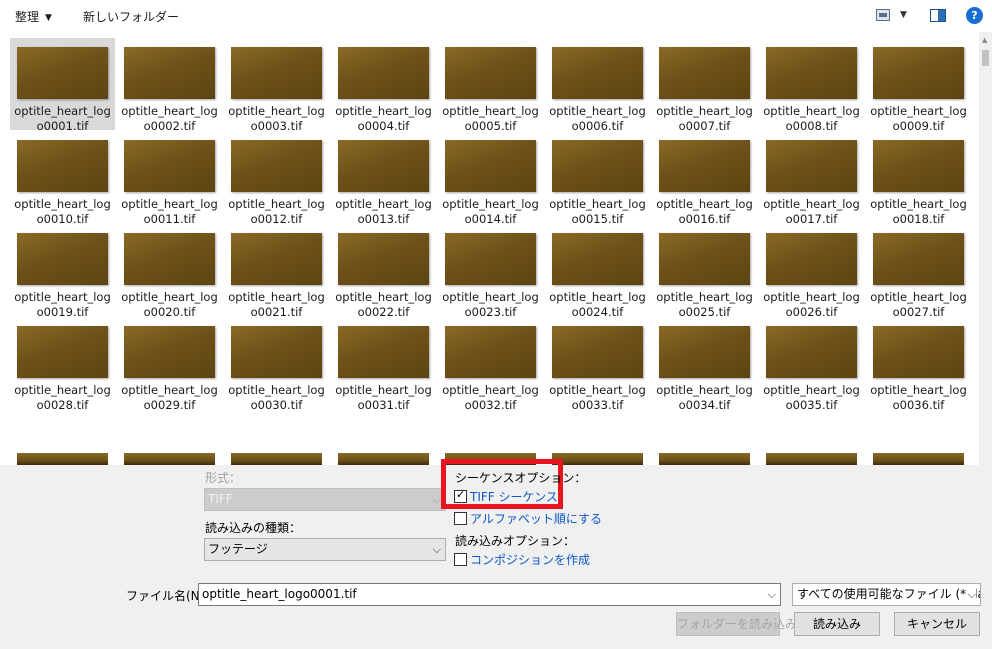  What do you see at coordinates (276, 364) in the screenshot?
I see `file-item: optitle_heart_log o0030.tif` at bounding box center [276, 364].